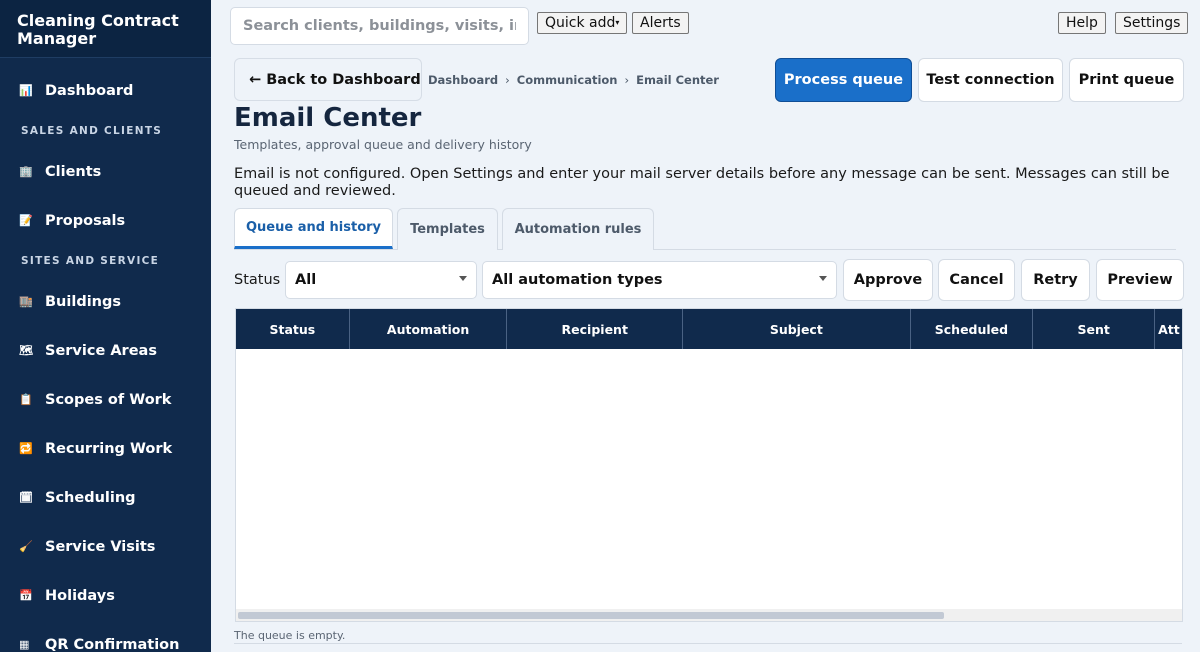  I want to click on sidebar-item-service-areas: 🗺 Service Areas, so click(105, 350).